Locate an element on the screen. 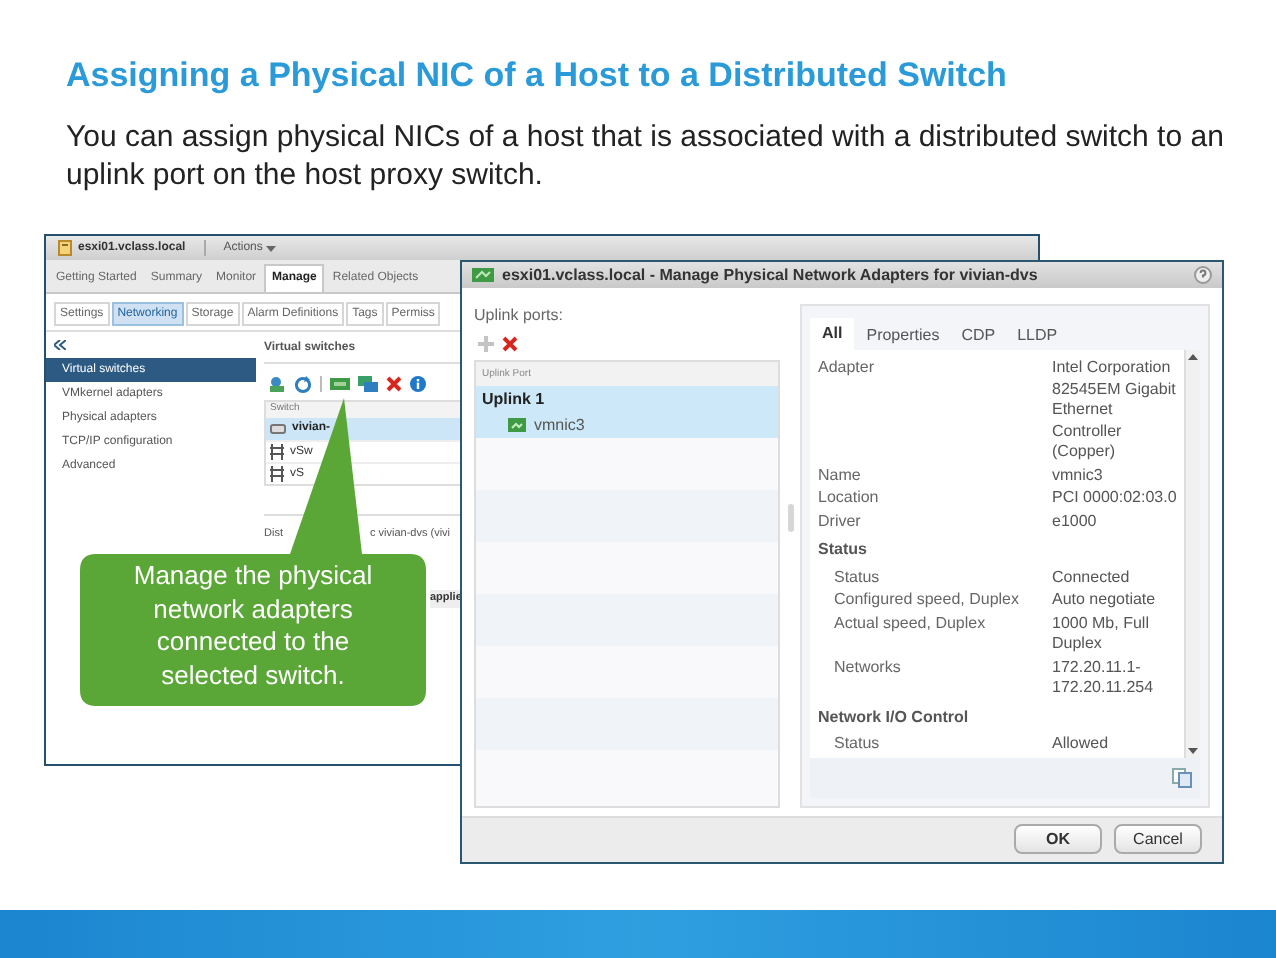 This screenshot has width=1276, height=958. property-value: Auto negotiate is located at coordinates (1105, 601).